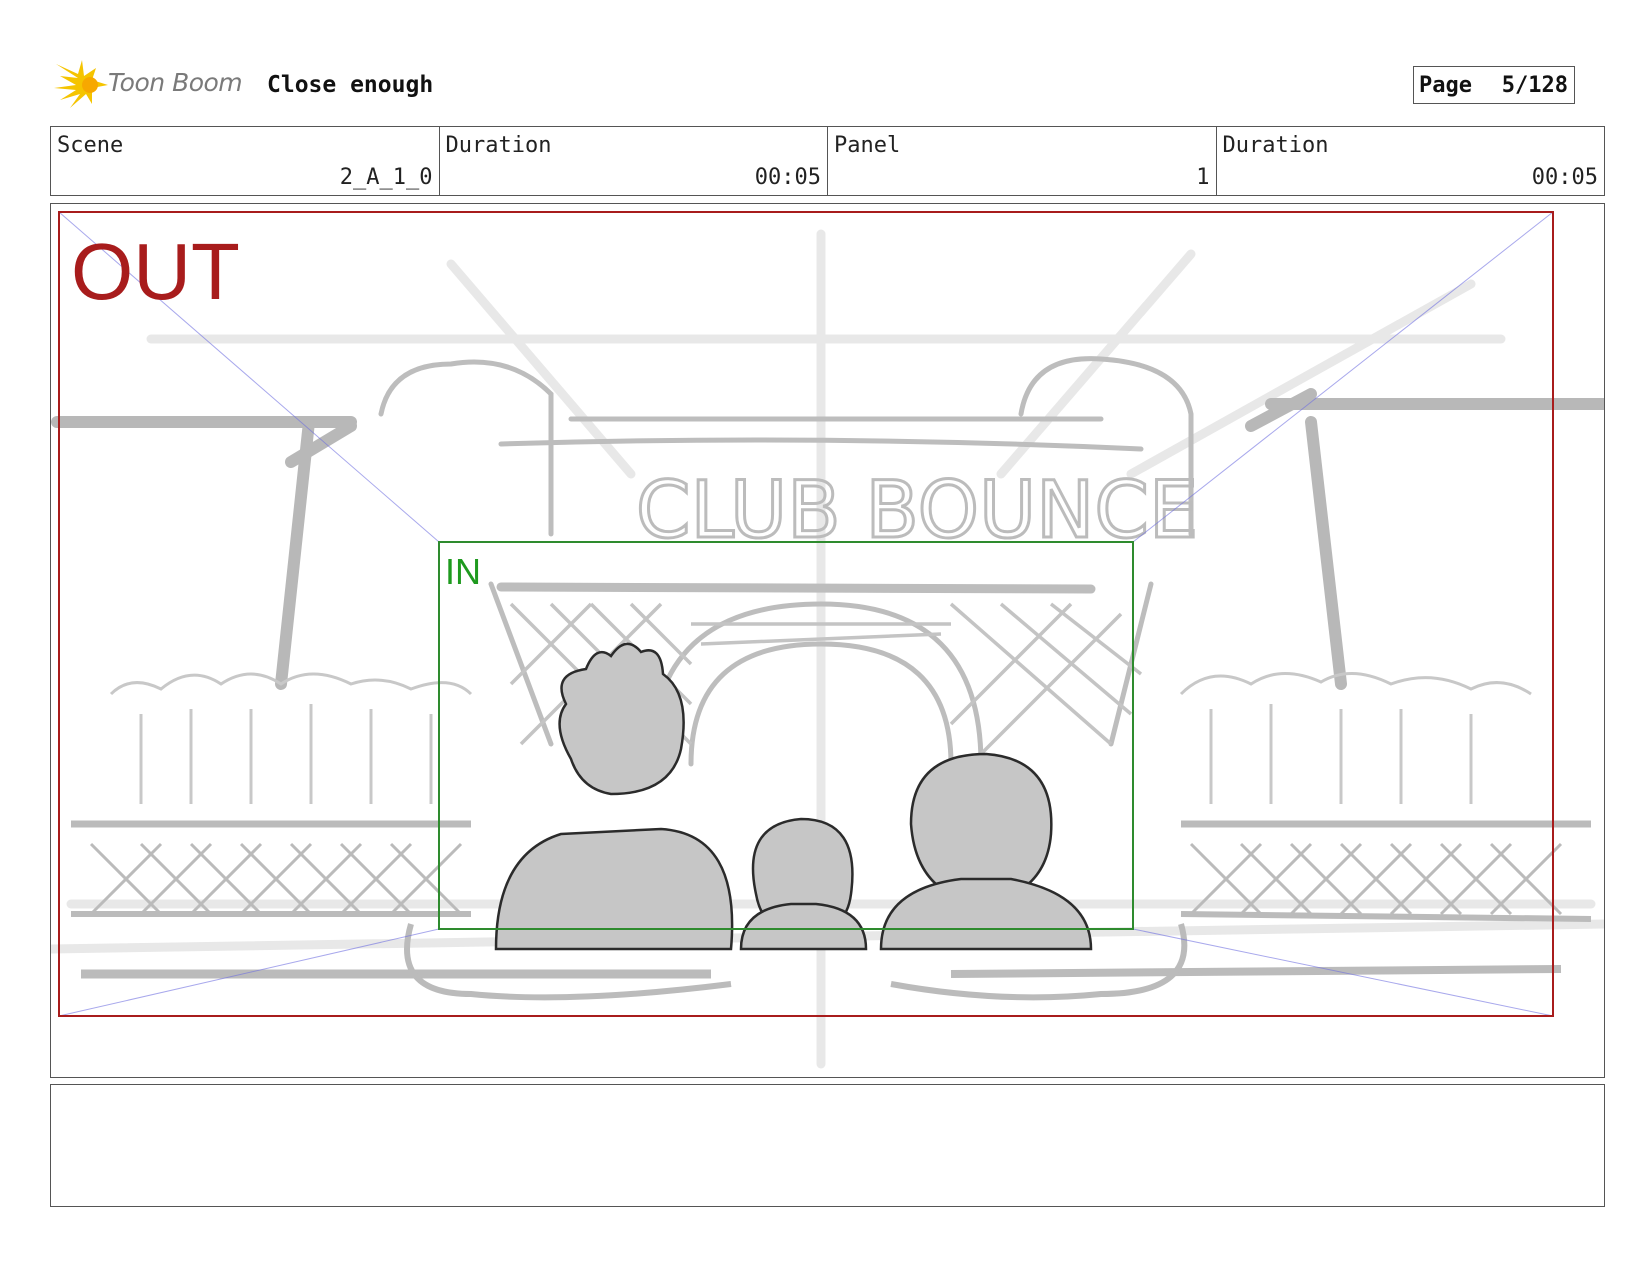 Image resolution: width=1648 pixels, height=1276 pixels. What do you see at coordinates (867, 145) in the screenshot?
I see `panel-label: Panel` at bounding box center [867, 145].